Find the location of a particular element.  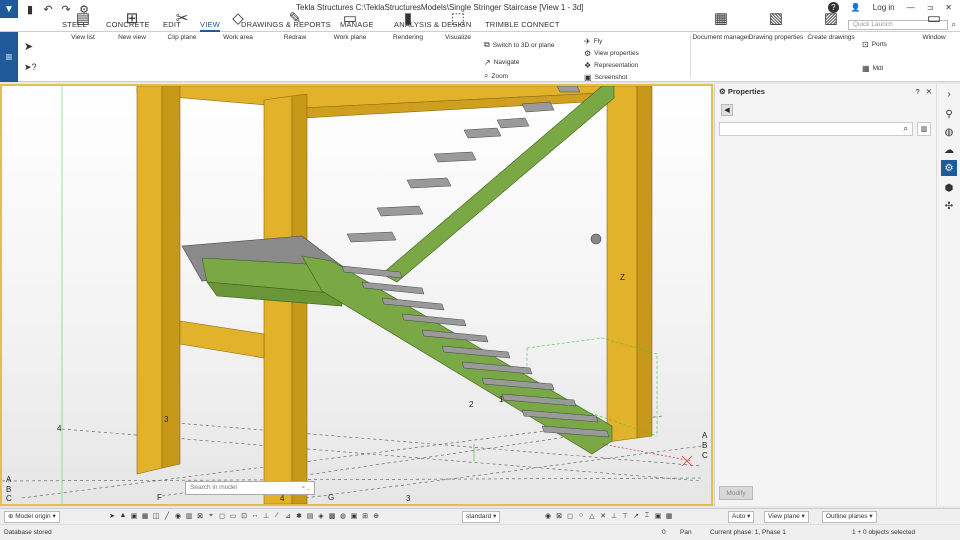

select-line-icon: ╱ is located at coordinates (167, 516).